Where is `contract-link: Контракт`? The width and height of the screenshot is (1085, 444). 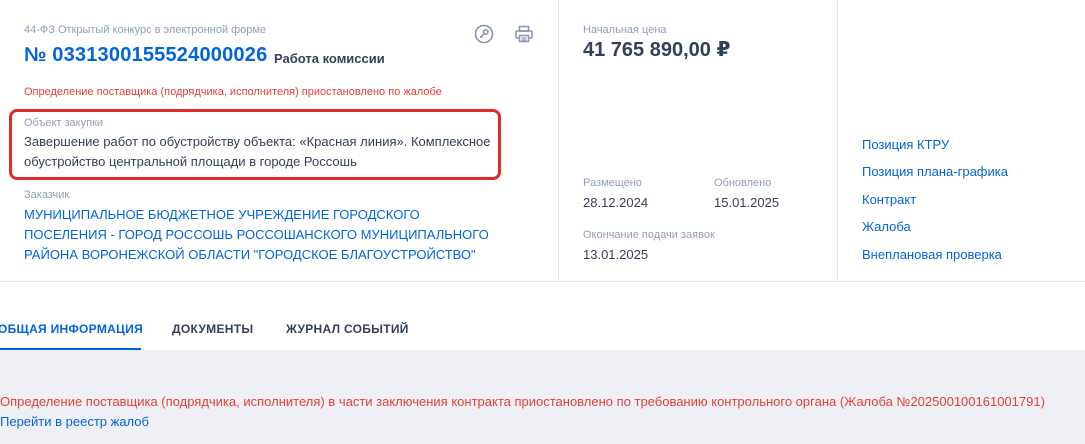 contract-link: Контракт is located at coordinates (889, 199).